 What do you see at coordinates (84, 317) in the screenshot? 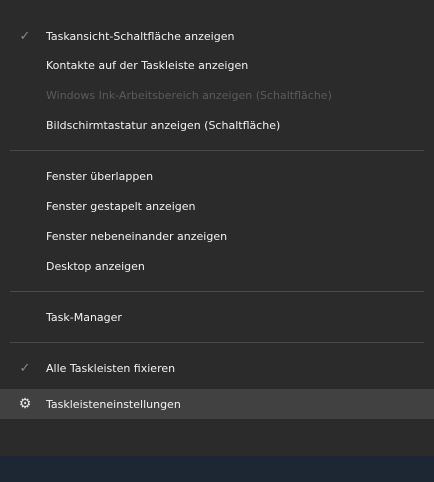
I see `menu-item-label: Task-Manager` at bounding box center [84, 317].